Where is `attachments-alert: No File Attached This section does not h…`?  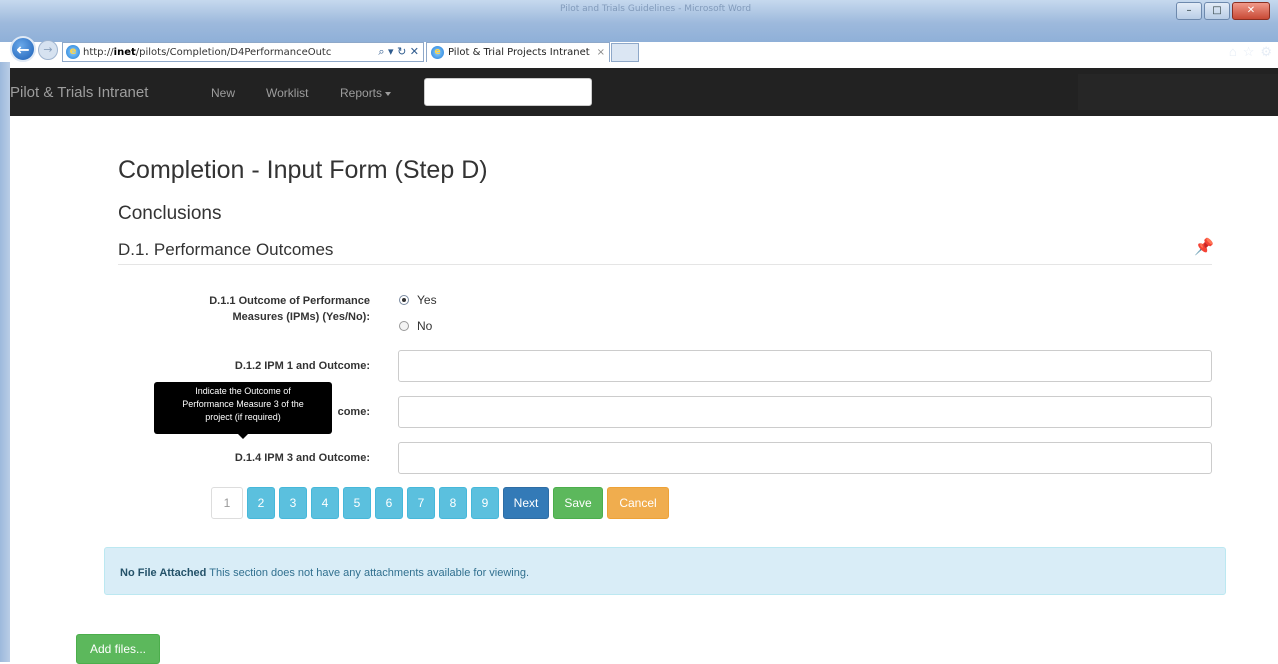 attachments-alert: No File Attached This section does not h… is located at coordinates (665, 571).